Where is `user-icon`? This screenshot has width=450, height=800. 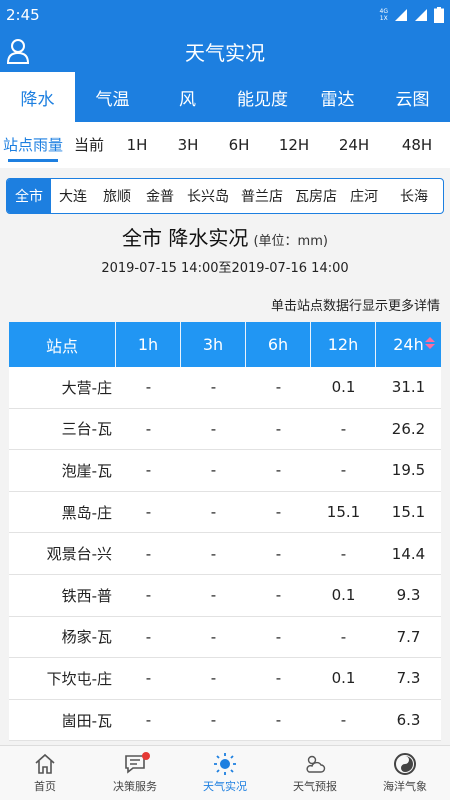 user-icon is located at coordinates (18, 51).